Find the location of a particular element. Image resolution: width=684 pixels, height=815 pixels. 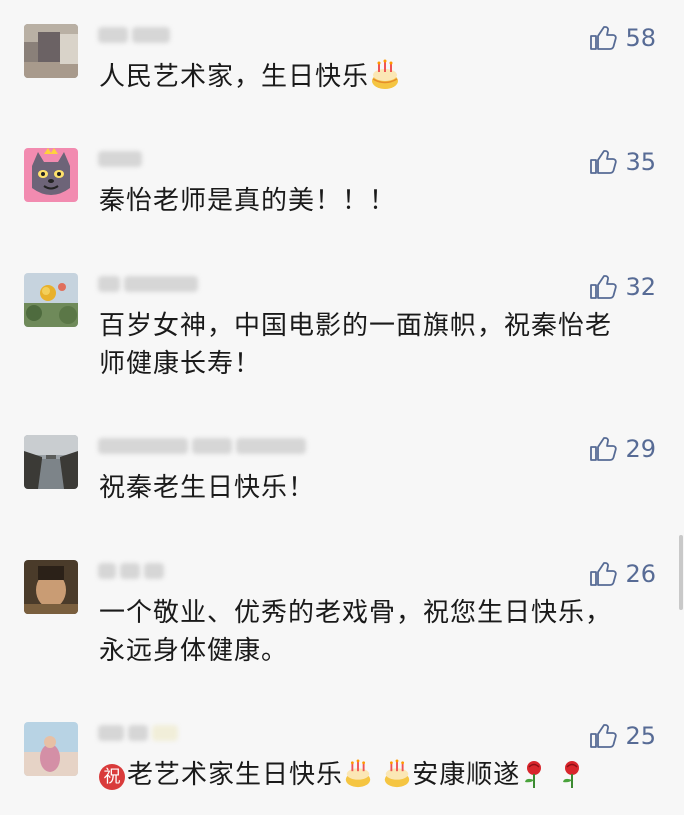

comment-text: 祝老艺术家生日快乐 安康顺遂 is located at coordinates (379, 778).